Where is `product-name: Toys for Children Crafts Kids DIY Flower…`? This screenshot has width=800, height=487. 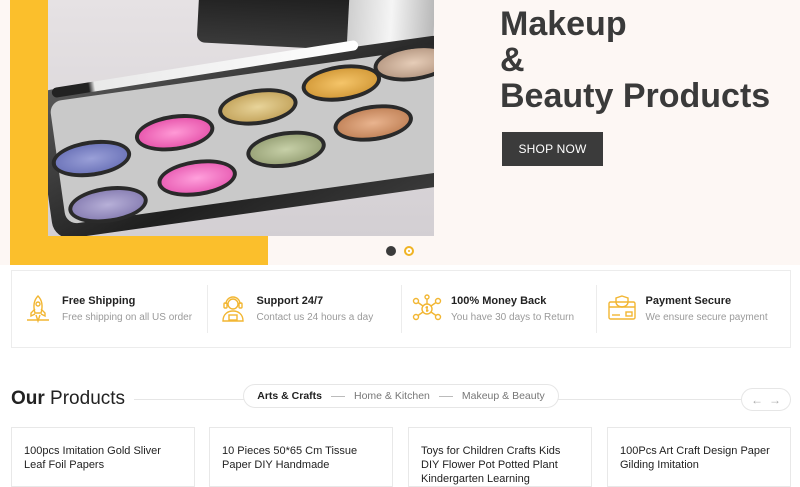
product-name: Toys for Children Crafts Kids DIY Flower… is located at coordinates (500, 465).